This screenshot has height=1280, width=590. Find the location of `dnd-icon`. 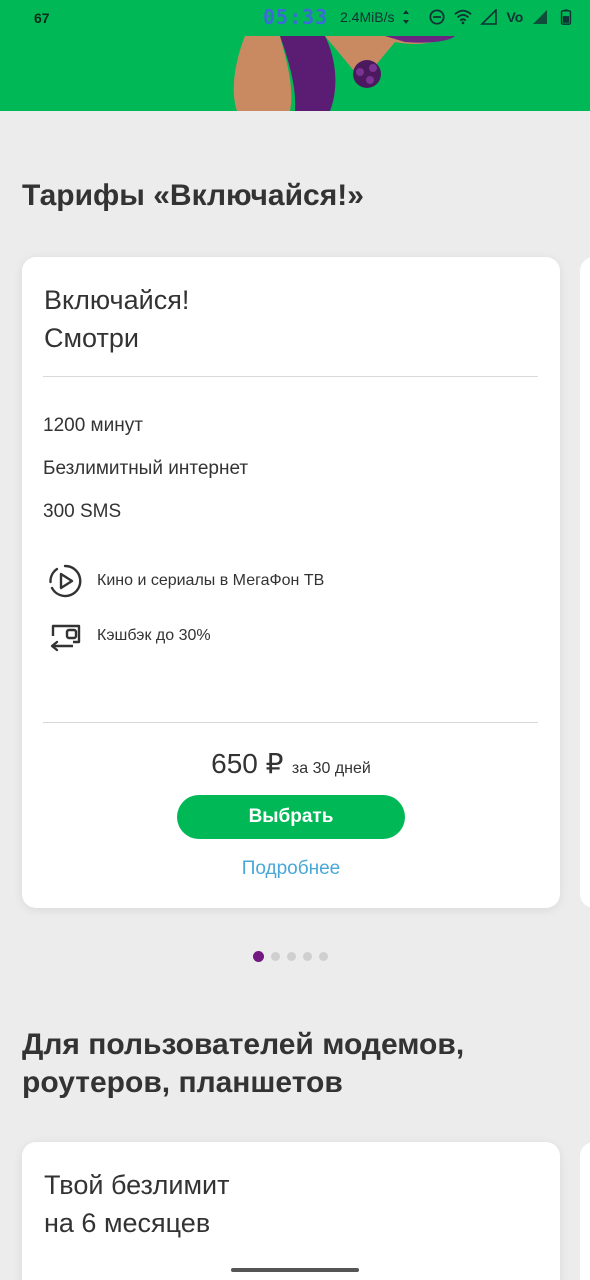

dnd-icon is located at coordinates (437, 17).